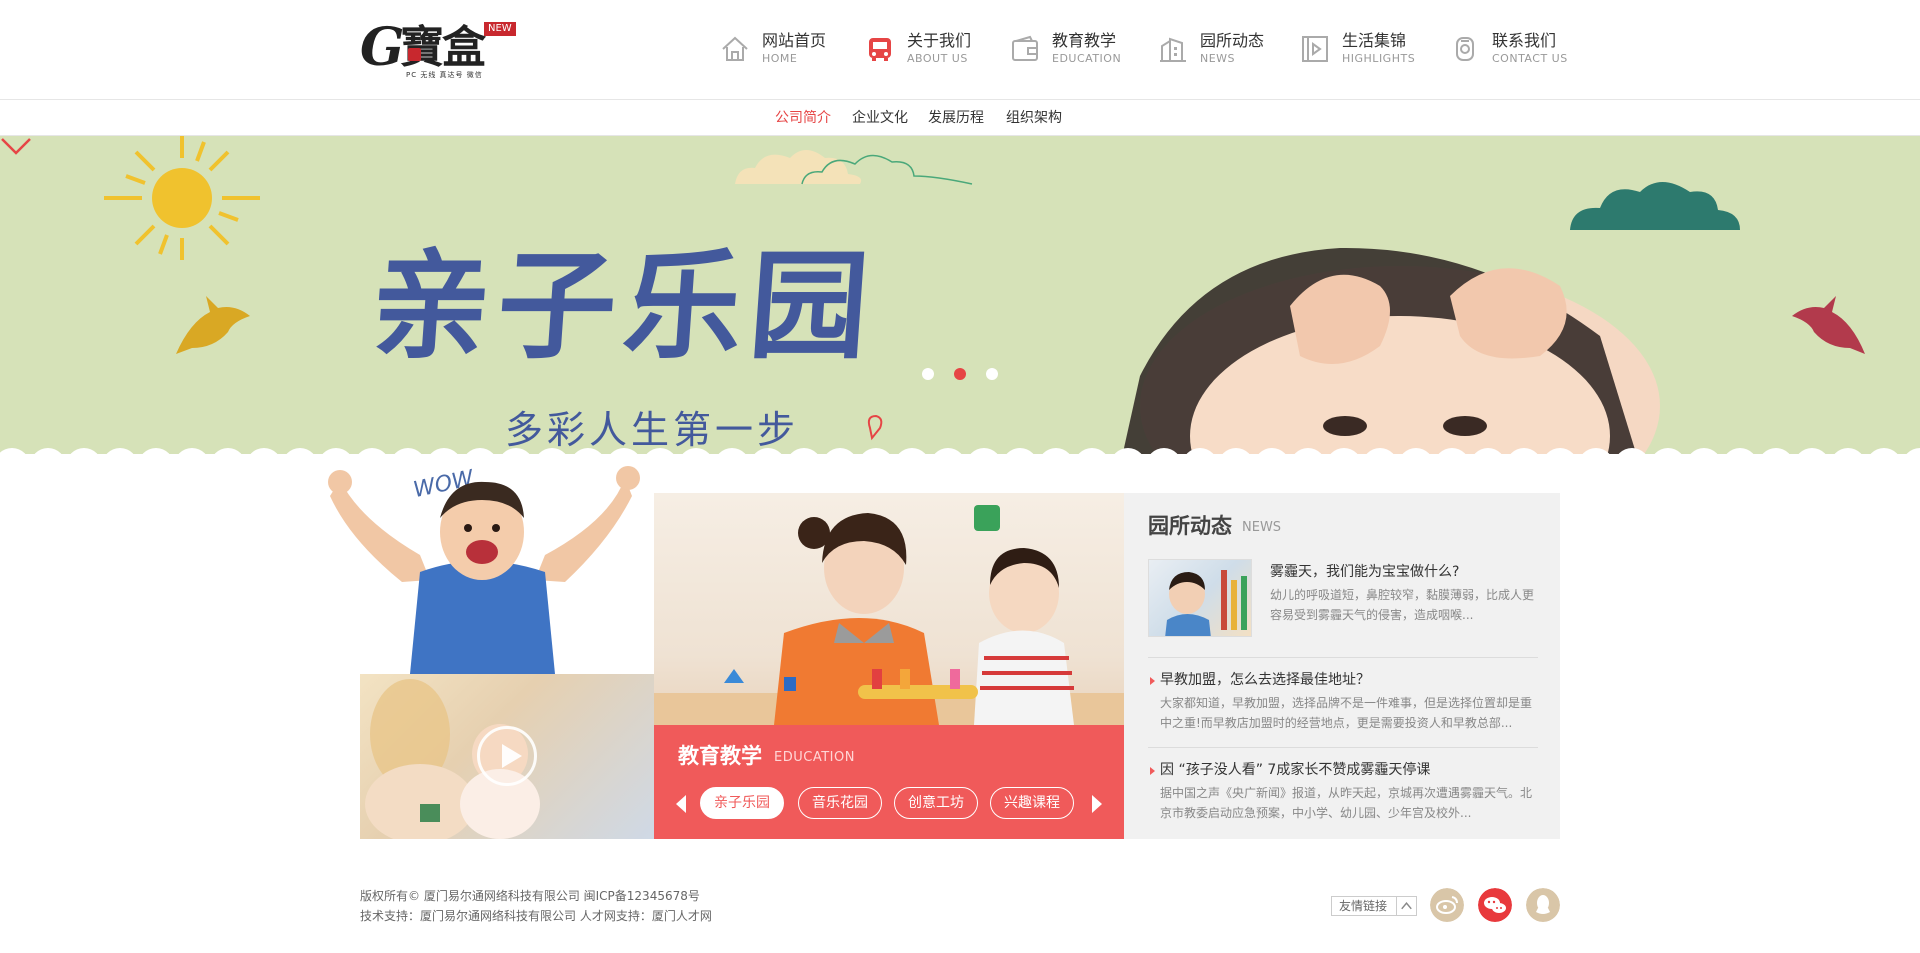 The image size is (1920, 953). What do you see at coordinates (1295, 770) in the screenshot?
I see `news-item-title: 因 “孩子没人看” 7成家长不赞成雾霾天停课` at bounding box center [1295, 770].